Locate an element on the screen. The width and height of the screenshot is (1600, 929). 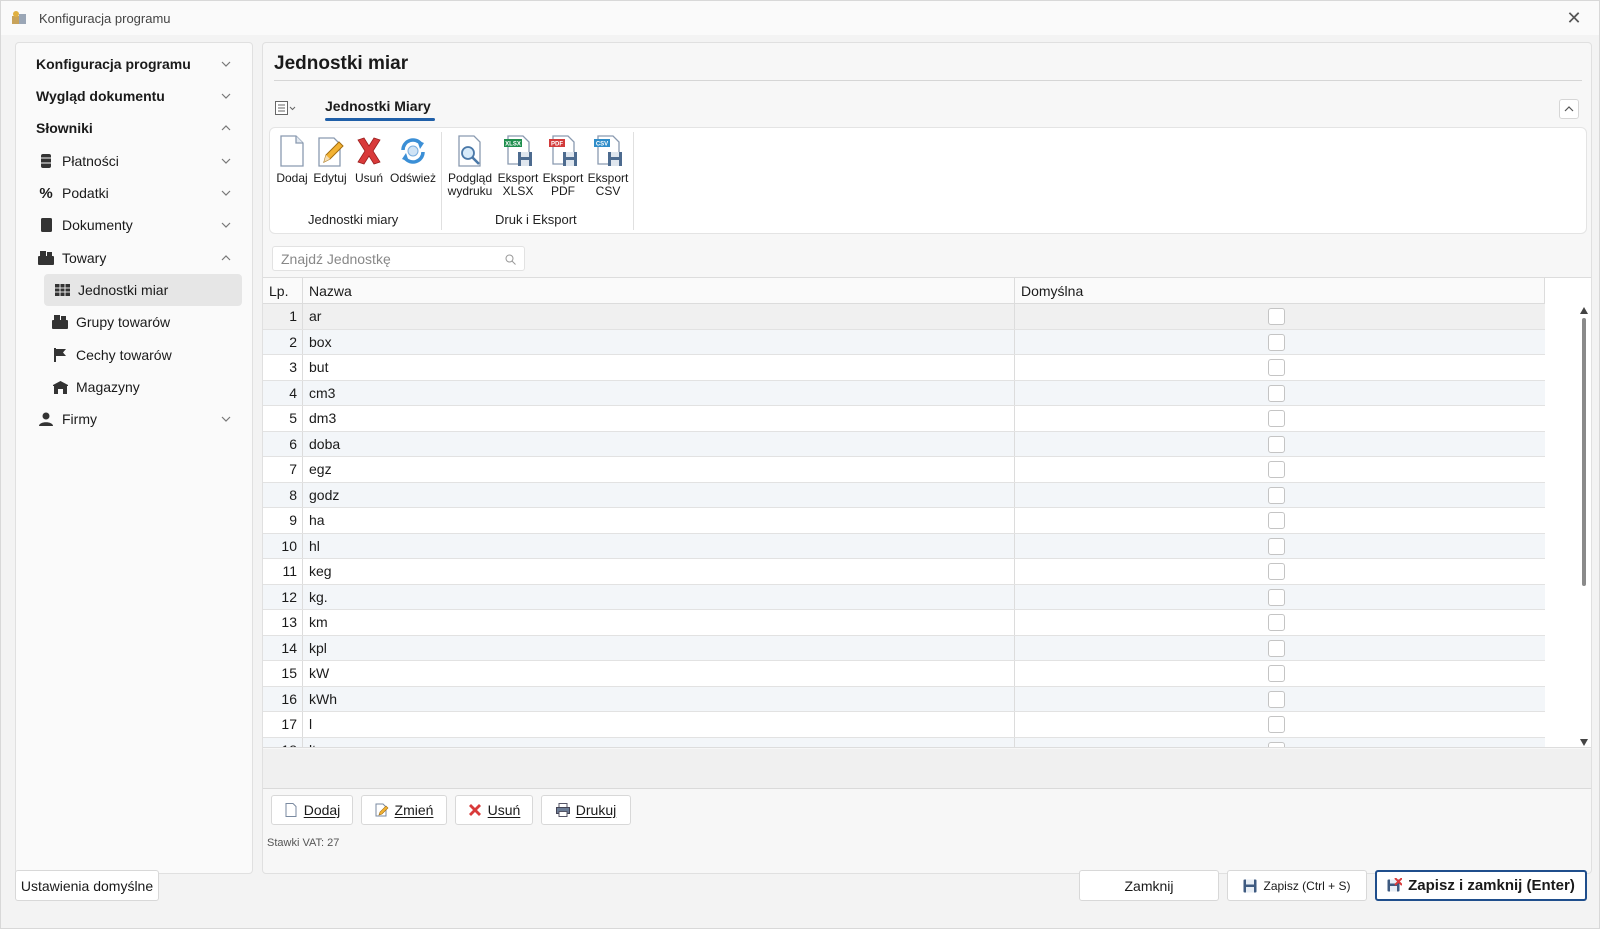
cell-name: godz is located at coordinates (659, 494).